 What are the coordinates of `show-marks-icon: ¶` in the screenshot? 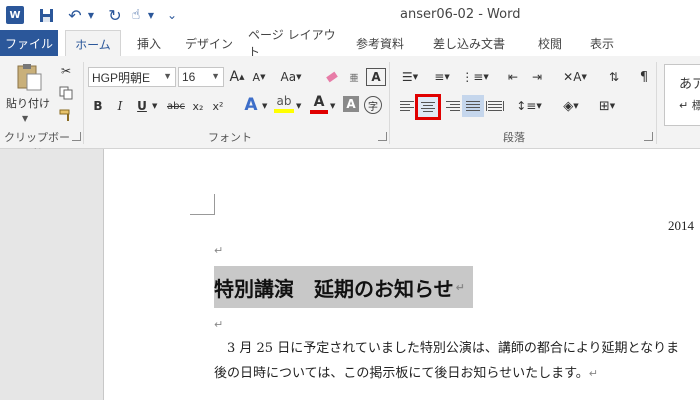 It's located at (644, 77).